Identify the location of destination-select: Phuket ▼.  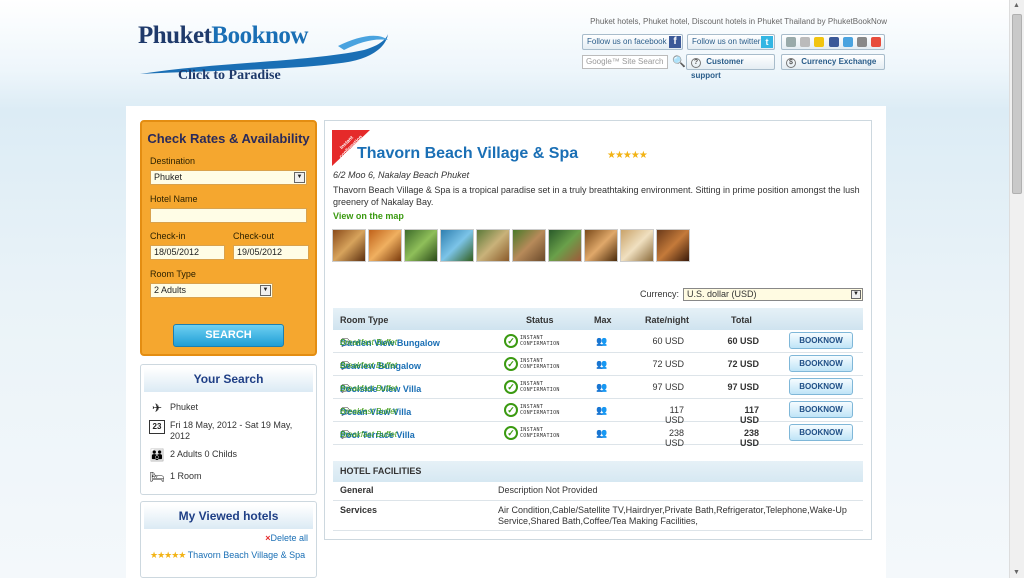
(228, 177).